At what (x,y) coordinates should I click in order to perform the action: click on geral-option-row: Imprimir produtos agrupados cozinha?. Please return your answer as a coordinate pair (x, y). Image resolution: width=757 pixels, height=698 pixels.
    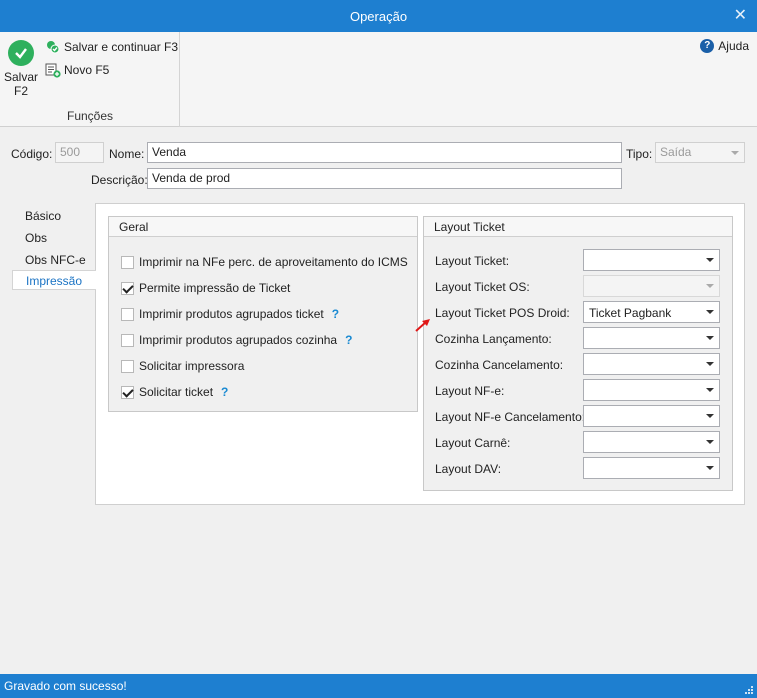
    Looking at the image, I should click on (236, 340).